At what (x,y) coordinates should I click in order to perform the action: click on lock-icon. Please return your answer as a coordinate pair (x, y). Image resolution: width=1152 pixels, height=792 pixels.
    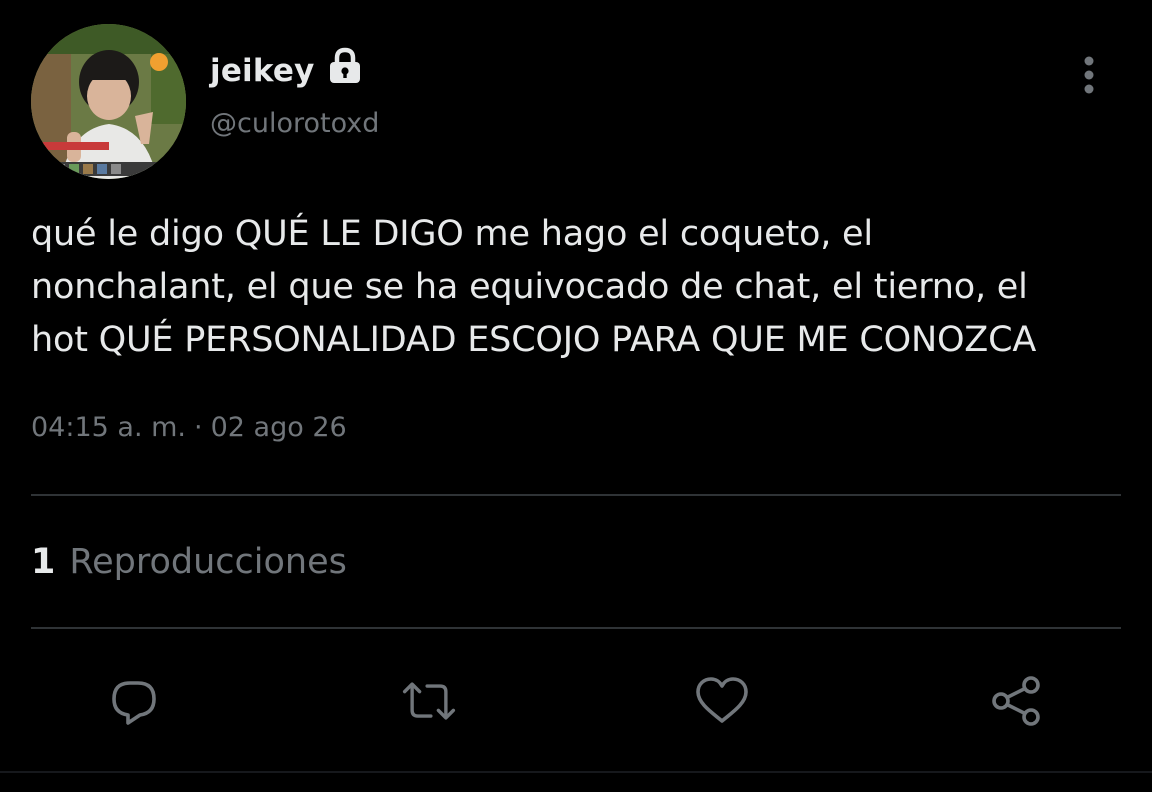
    Looking at the image, I should click on (345, 68).